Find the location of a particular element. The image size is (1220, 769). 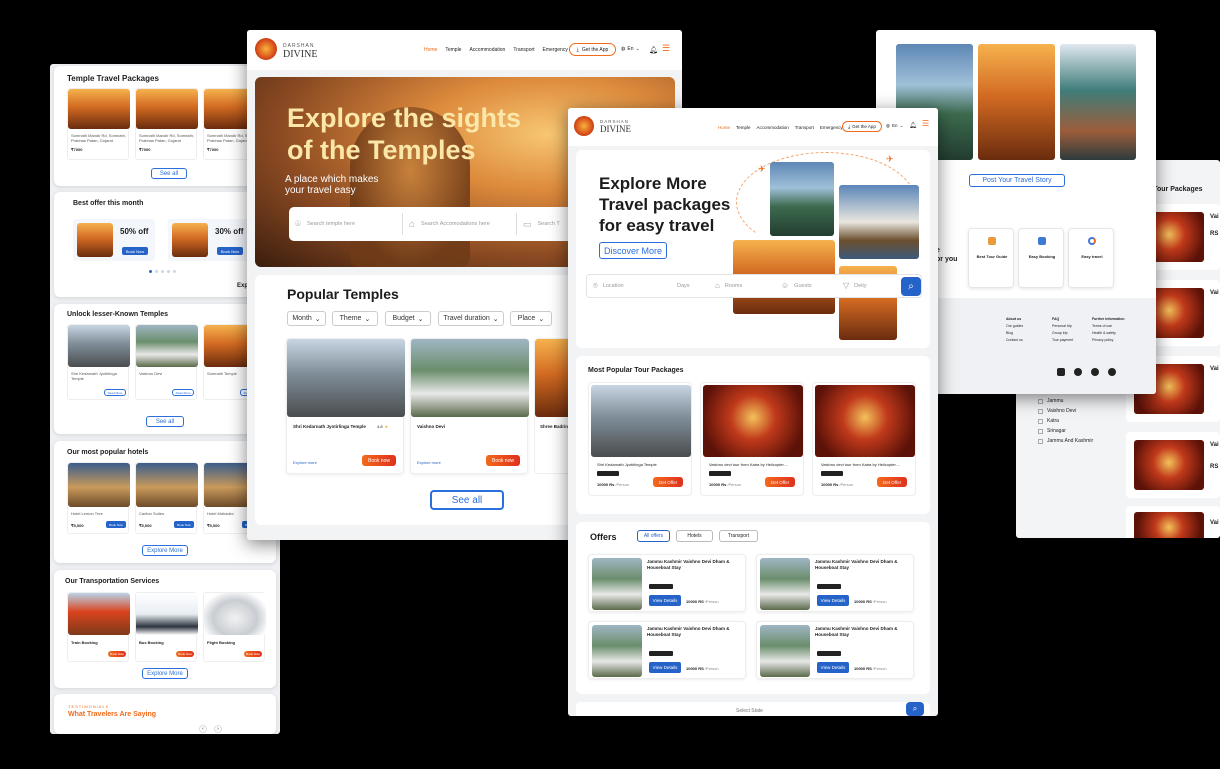

tab-transport: Transport is located at coordinates (738, 536).